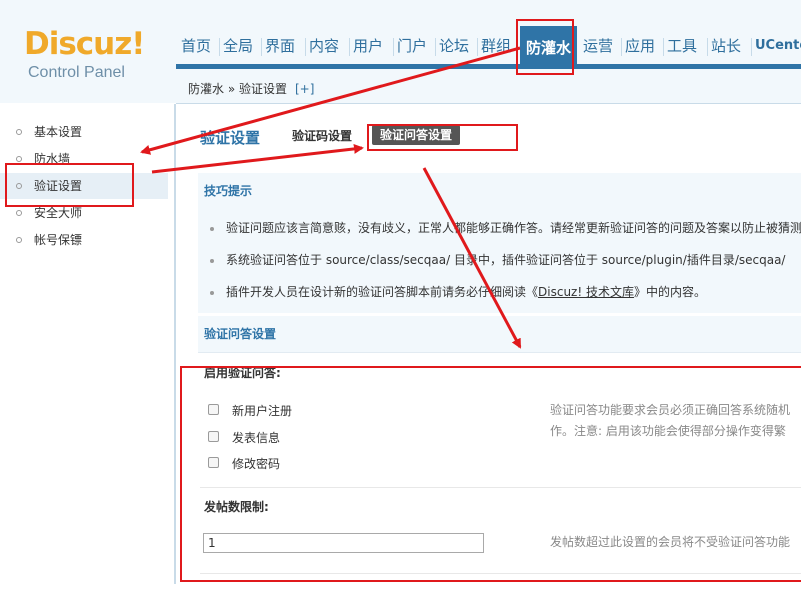  Describe the element at coordinates (382, 292) in the screenshot. I see `tip-text: 插件开发人员在设计新的验证问答脚本前请务必仔细阅读《` at that location.